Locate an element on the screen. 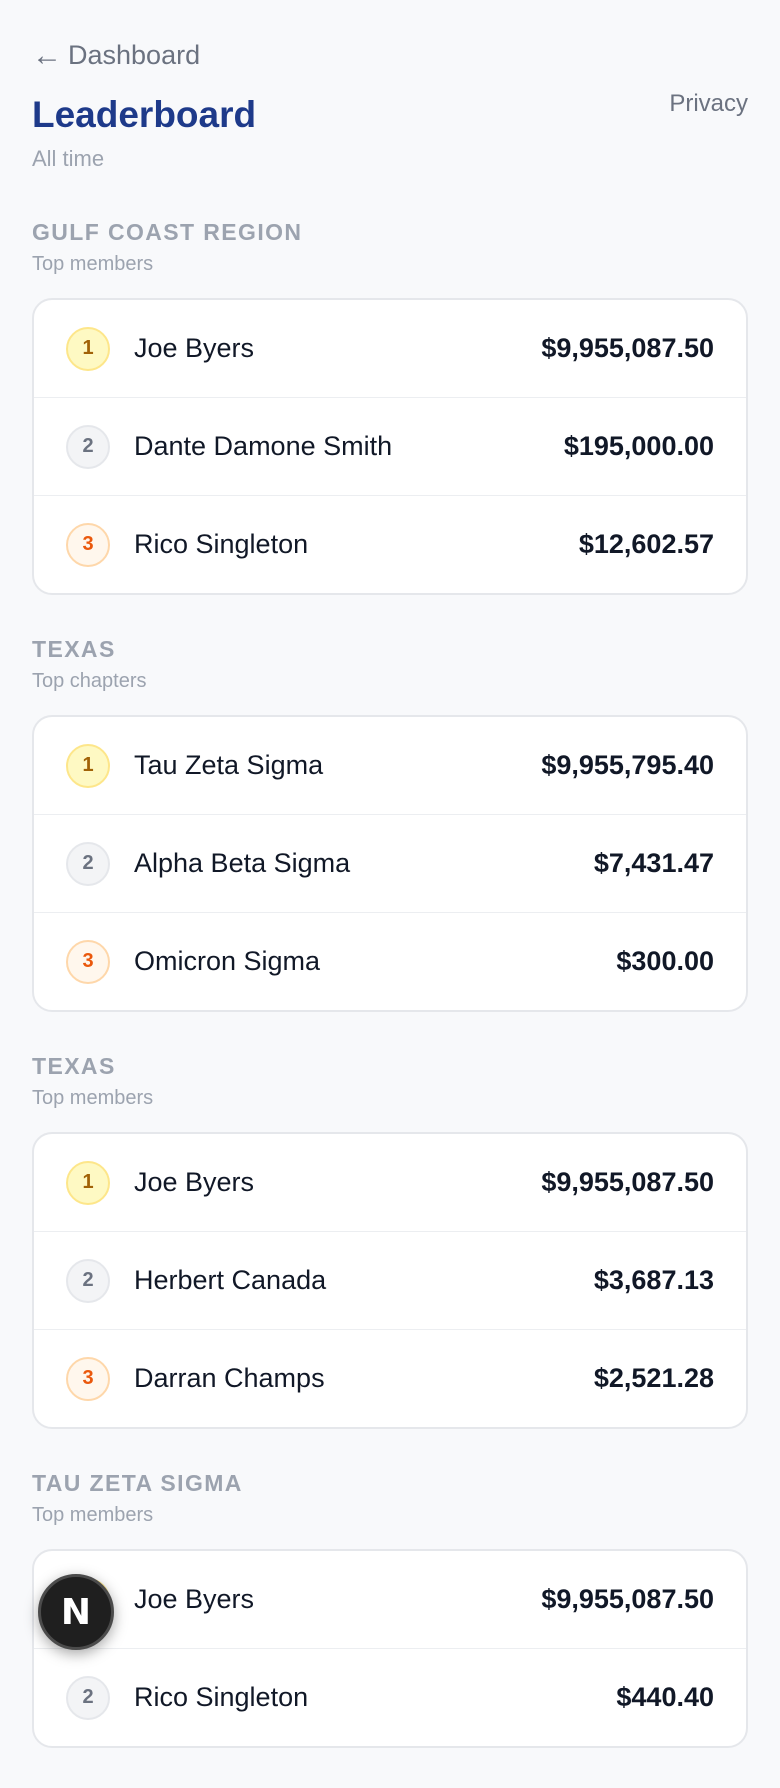 The height and width of the screenshot is (1788, 780). leaderboard-row: 2 Dante Damone Smith $195,000.00 is located at coordinates (390, 446).